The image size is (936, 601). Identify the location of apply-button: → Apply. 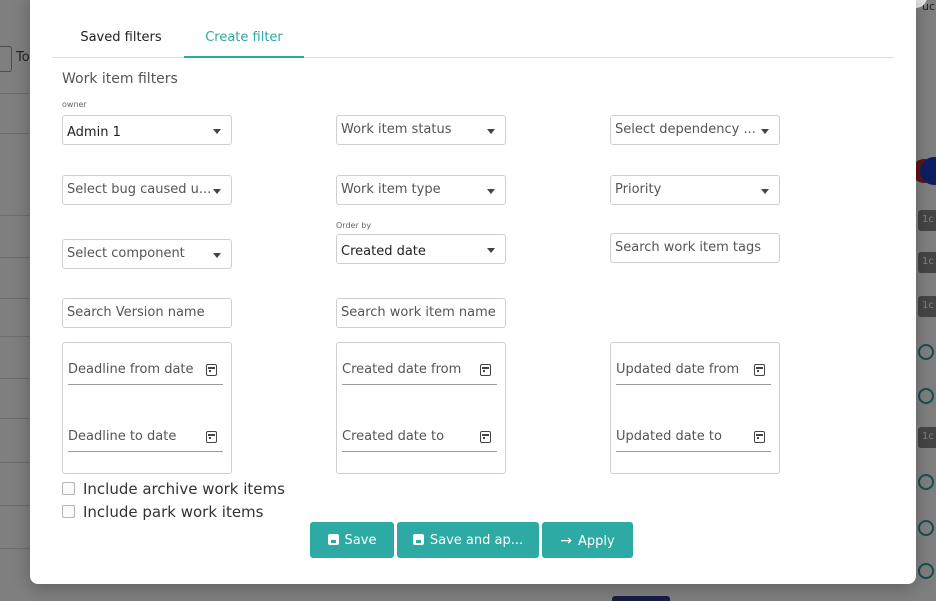
(587, 540).